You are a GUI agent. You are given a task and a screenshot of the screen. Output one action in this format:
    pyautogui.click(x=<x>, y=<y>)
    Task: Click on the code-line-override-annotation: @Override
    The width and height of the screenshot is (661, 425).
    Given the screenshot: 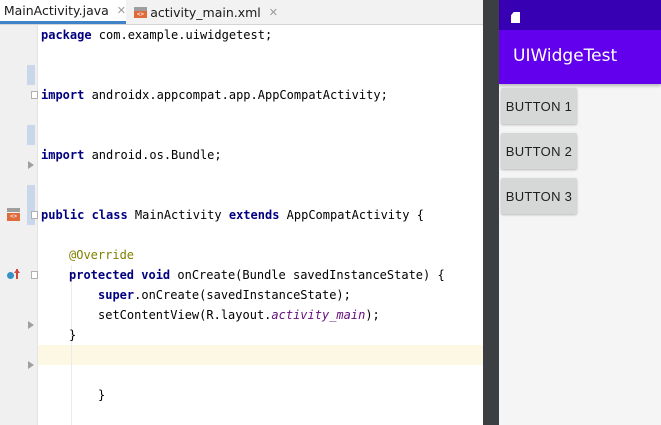 What is the action you would take?
    pyautogui.click(x=102, y=255)
    